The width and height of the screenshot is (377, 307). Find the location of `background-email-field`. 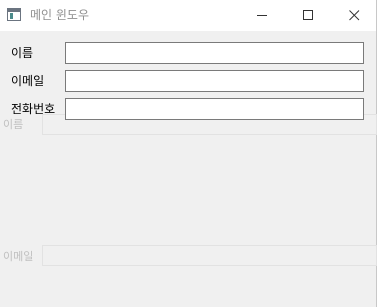

background-email-field is located at coordinates (209, 255).